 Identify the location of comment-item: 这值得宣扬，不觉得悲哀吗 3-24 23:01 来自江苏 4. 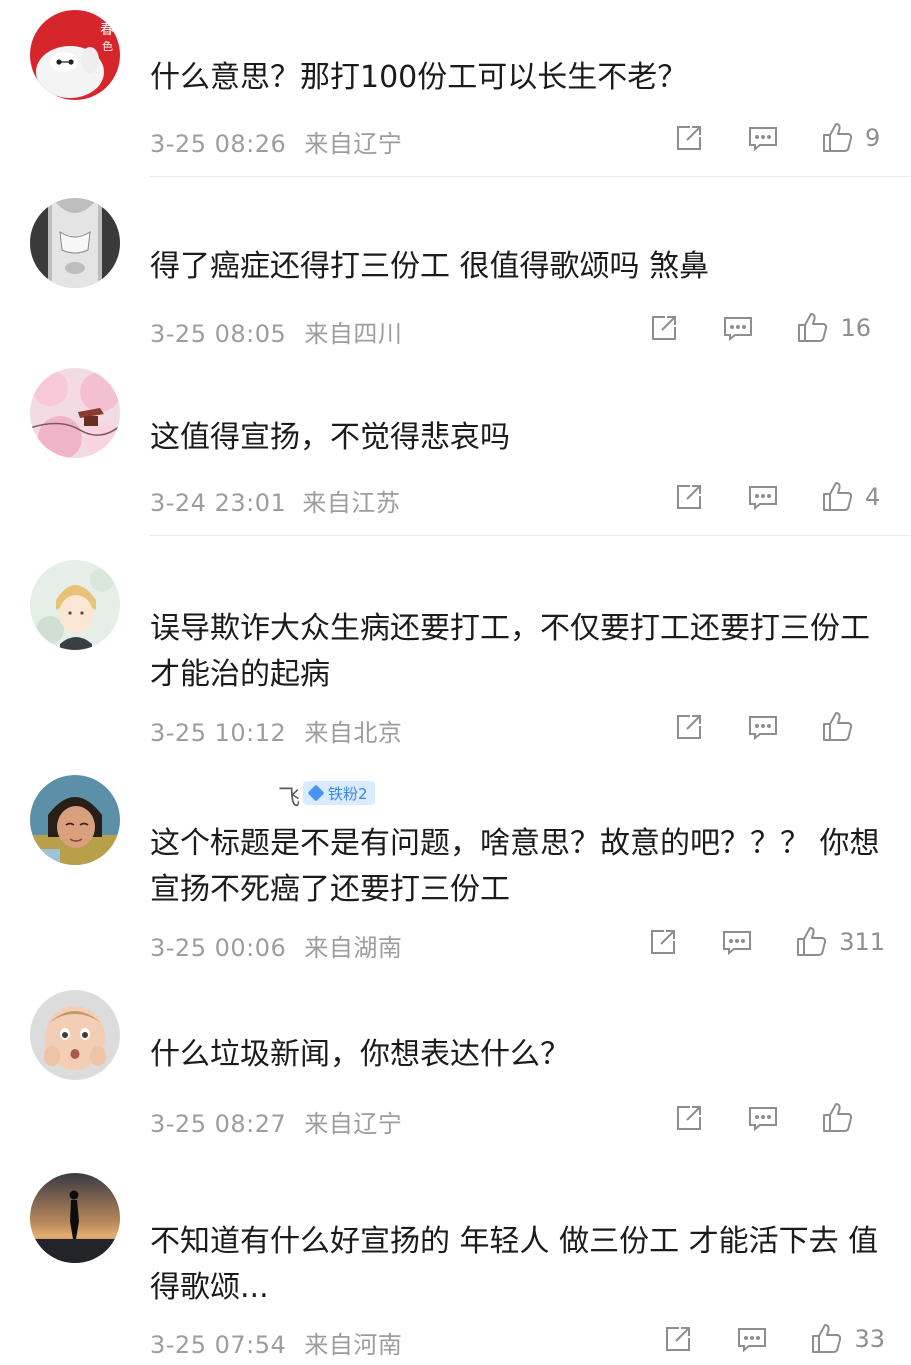
(455, 445).